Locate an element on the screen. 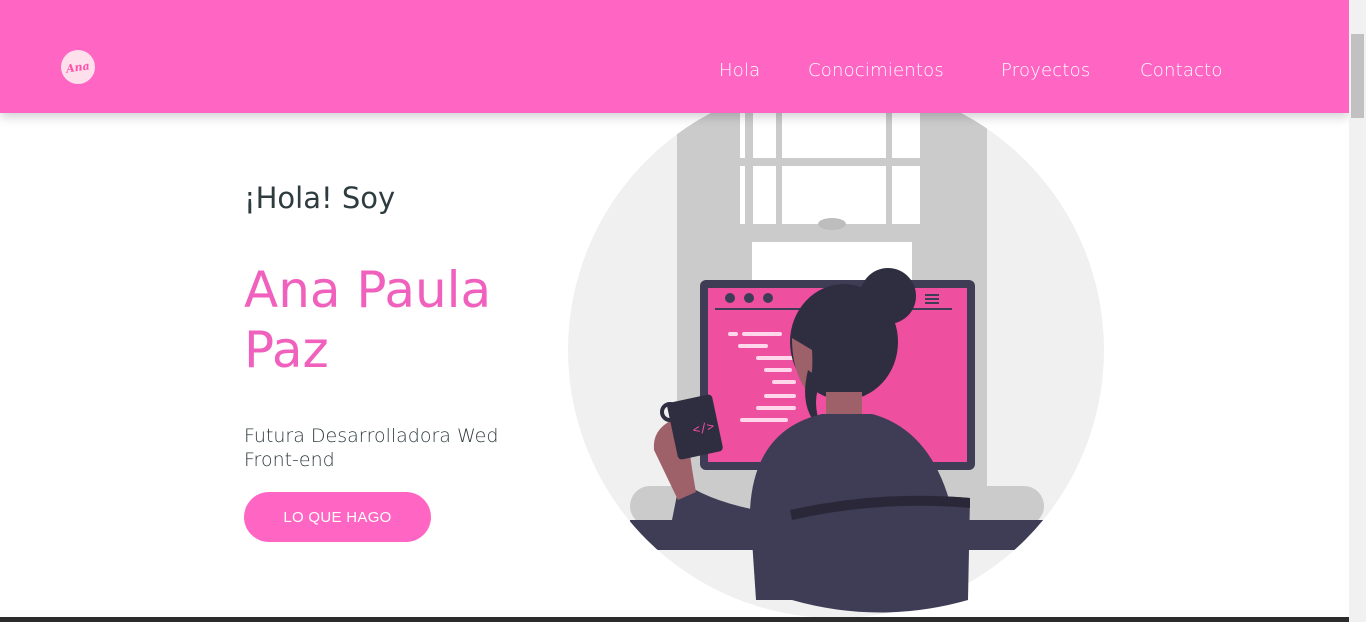 This screenshot has height=622, width=1366. hero-name: Ana Paula Paz is located at coordinates (368, 320).